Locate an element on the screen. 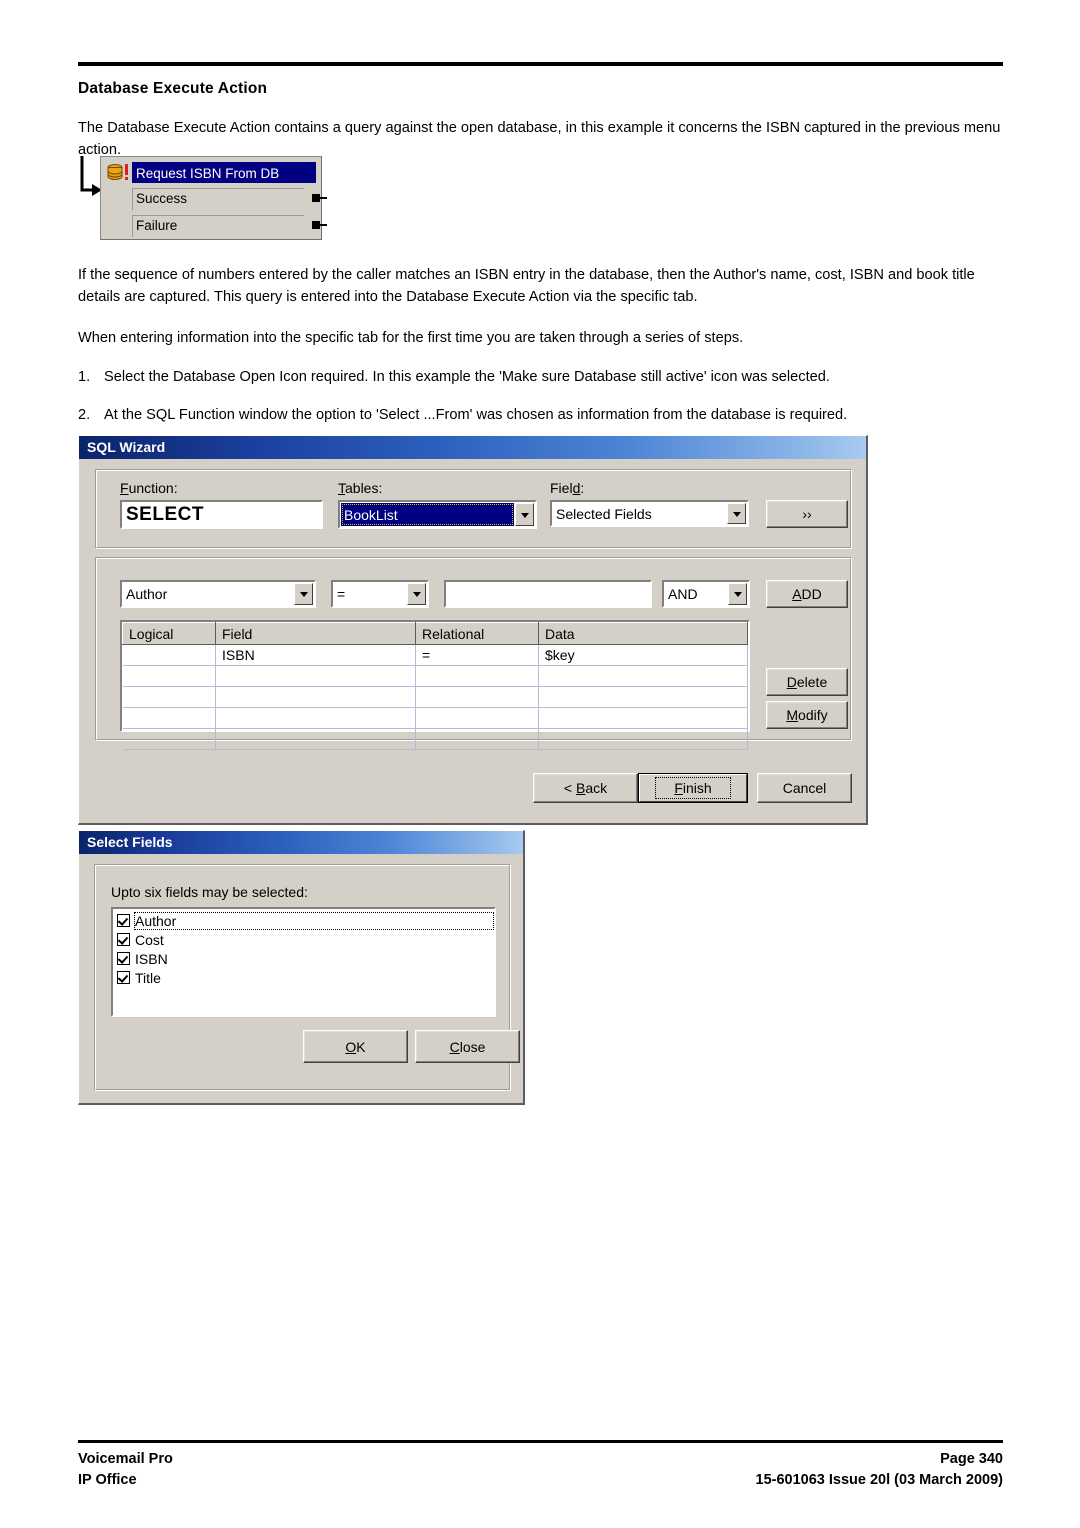 Image resolution: width=1080 pixels, height=1528 pixels. modify-criteria-button: Modify is located at coordinates (807, 715).